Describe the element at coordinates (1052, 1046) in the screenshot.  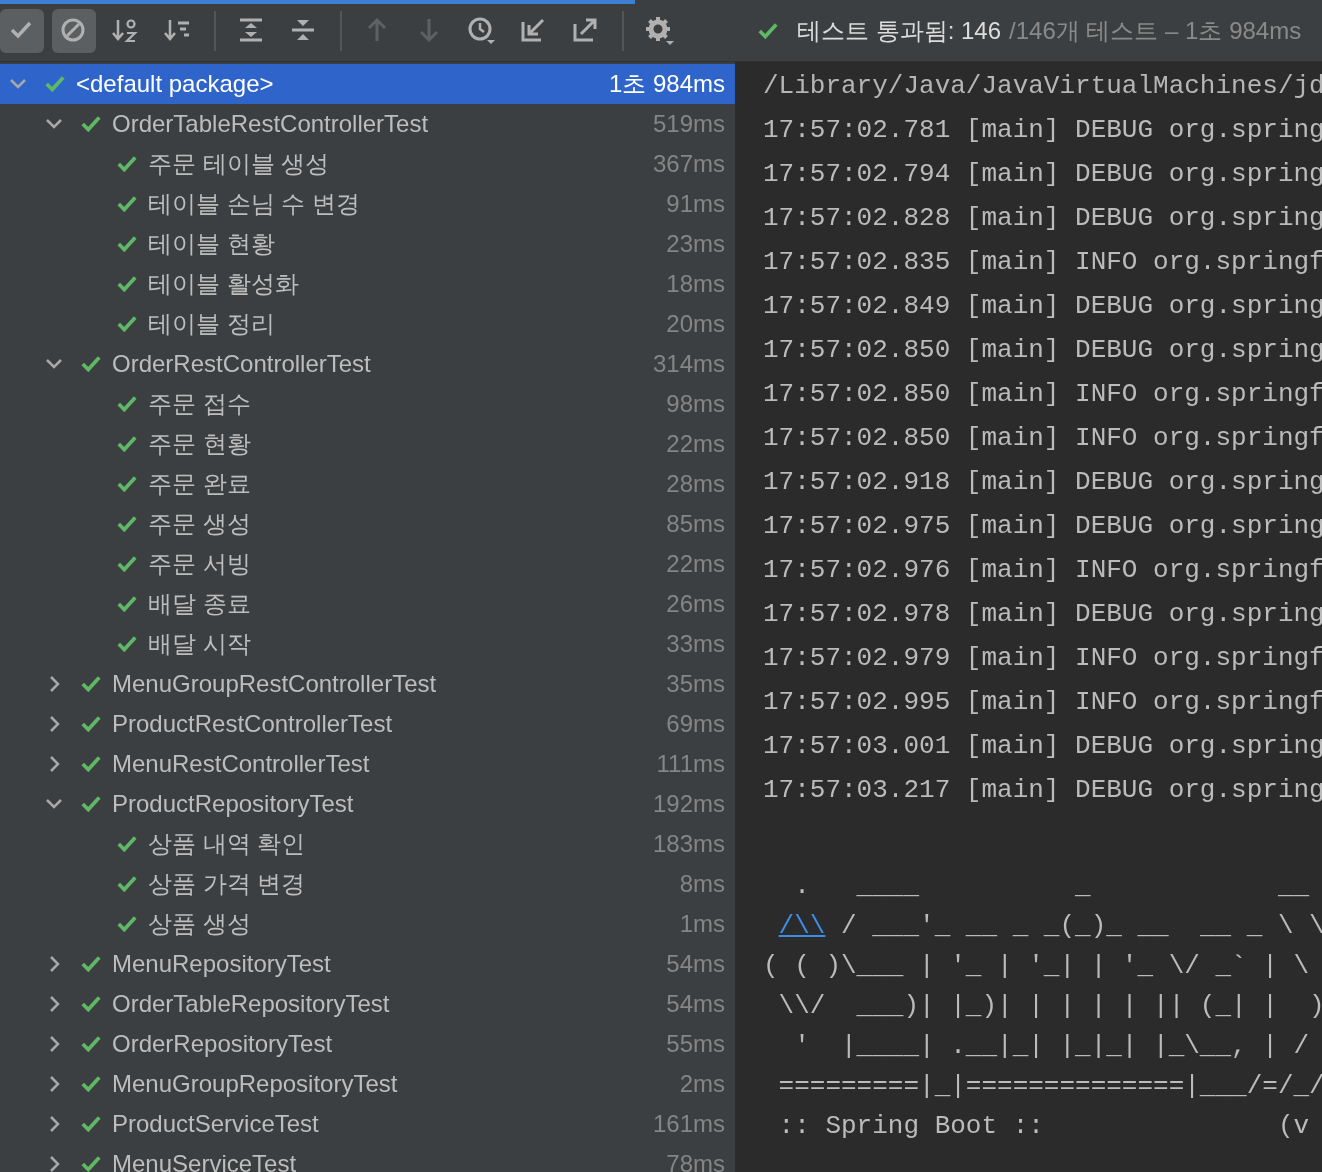
I see `banner-line: ' |____| .__|_| |_|_| |_\__, | /` at that location.